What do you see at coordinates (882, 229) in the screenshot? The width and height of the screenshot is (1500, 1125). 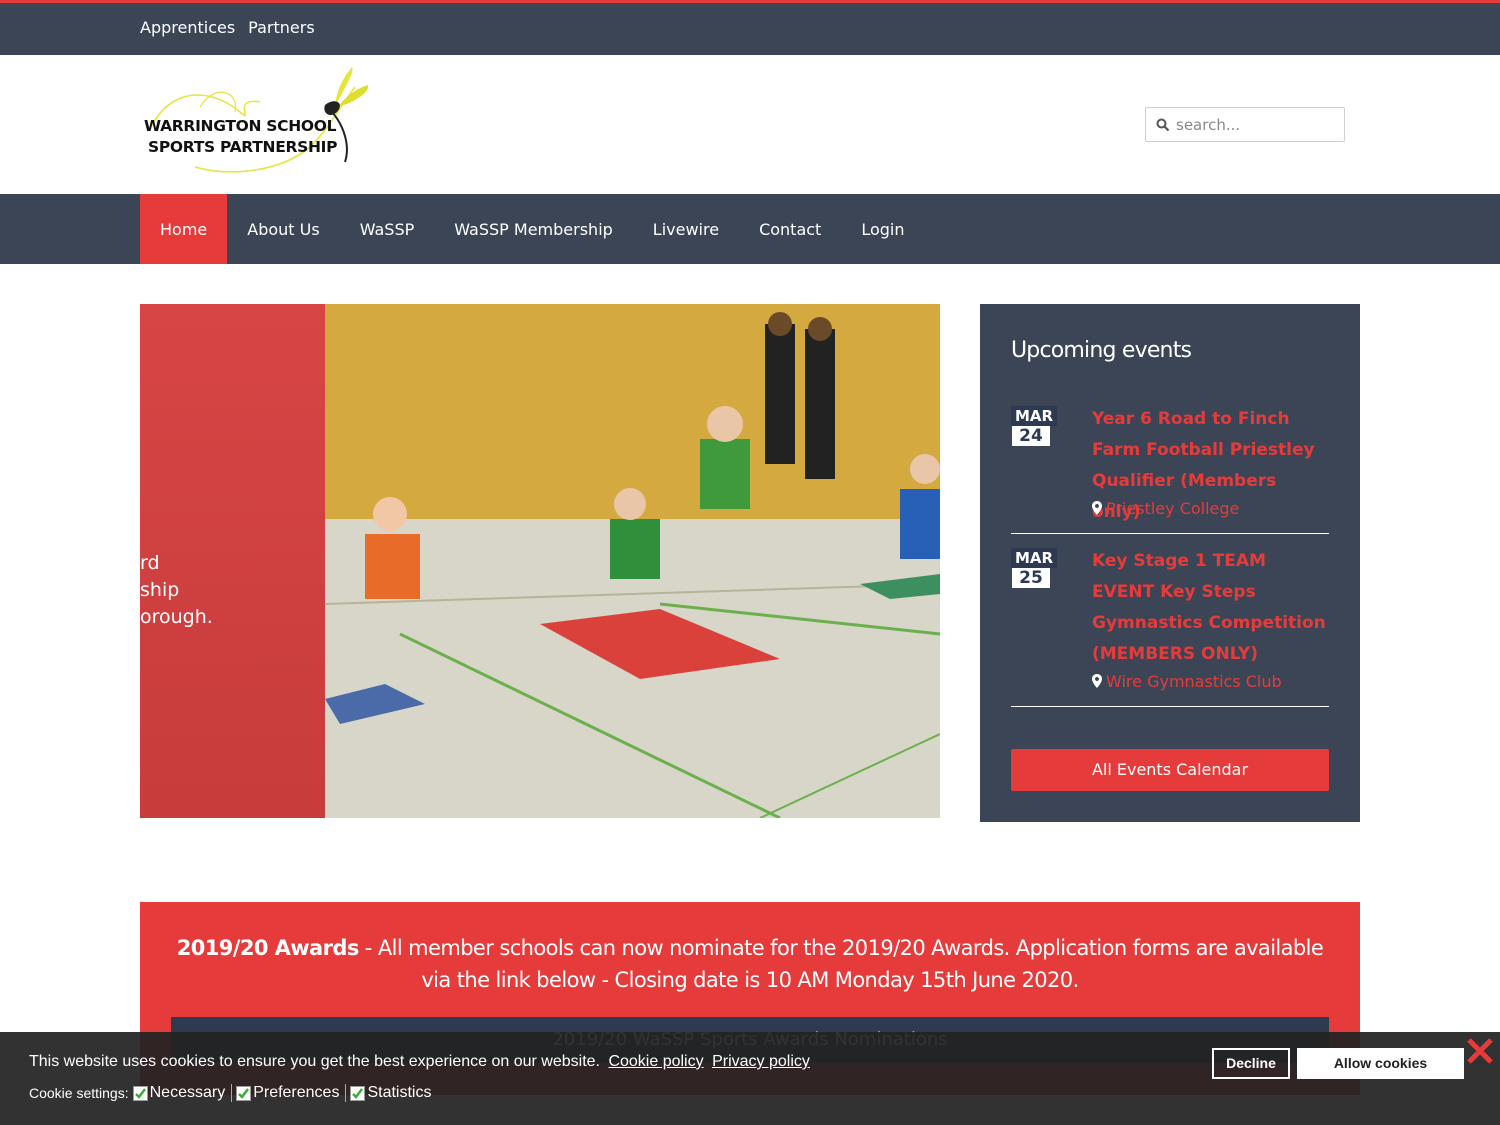 I see `nav-item-login: Login` at bounding box center [882, 229].